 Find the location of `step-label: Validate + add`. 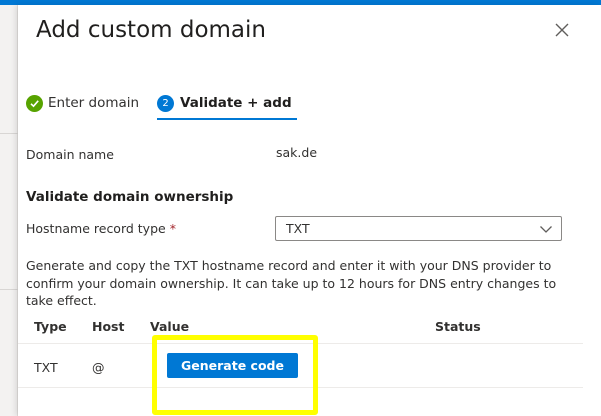

step-label: Validate + add is located at coordinates (236, 103).